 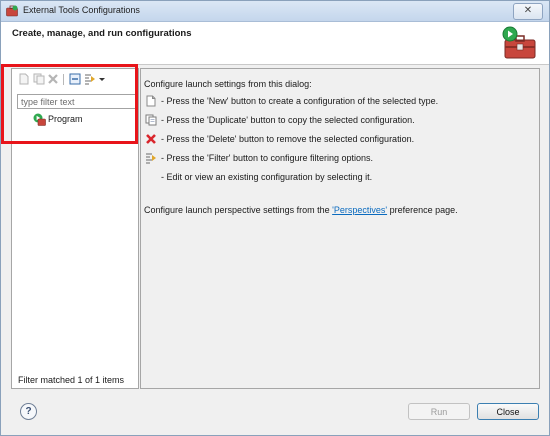 What do you see at coordinates (359, 210) in the screenshot?
I see `perspectives-link: 'Perspectives'` at bounding box center [359, 210].